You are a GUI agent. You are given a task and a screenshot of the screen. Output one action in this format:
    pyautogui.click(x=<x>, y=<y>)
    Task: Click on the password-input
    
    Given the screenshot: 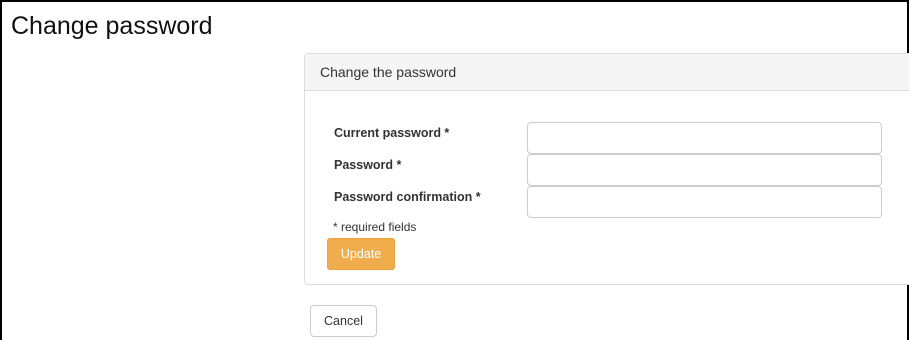 What is the action you would take?
    pyautogui.click(x=704, y=170)
    